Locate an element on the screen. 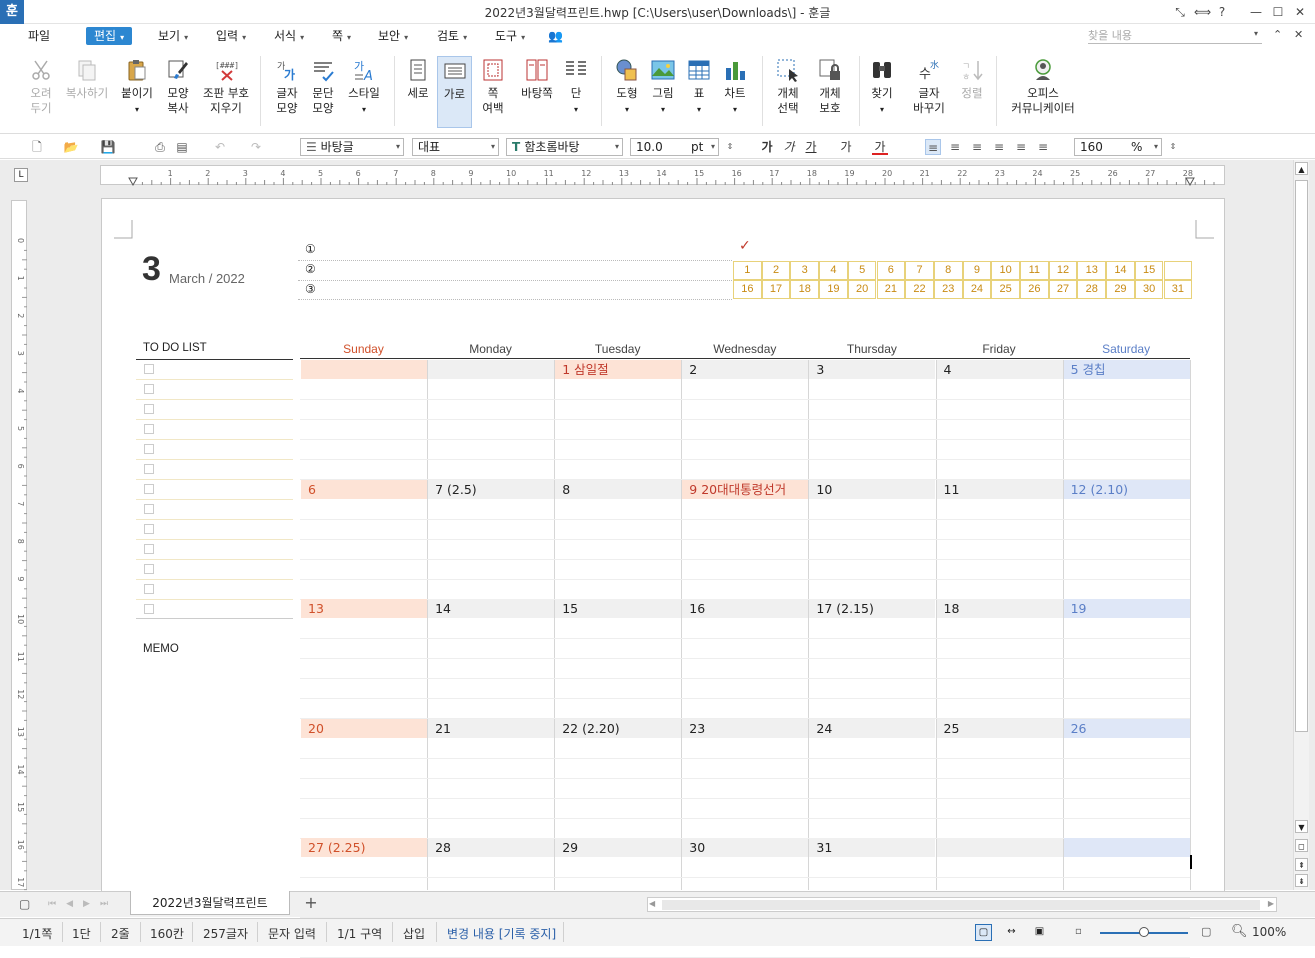 This screenshot has height=958, width=1315. view-page-icon: ▣ is located at coordinates (1039, 932).